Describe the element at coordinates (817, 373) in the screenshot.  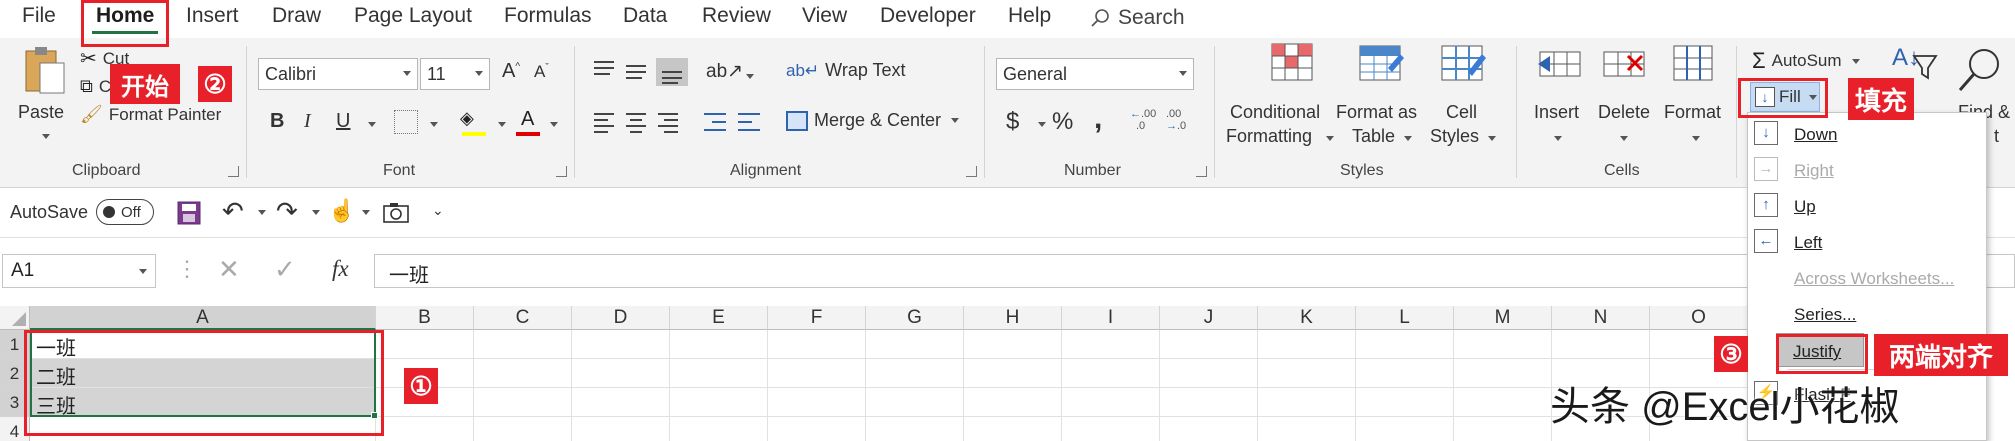
I see `cell-f2` at that location.